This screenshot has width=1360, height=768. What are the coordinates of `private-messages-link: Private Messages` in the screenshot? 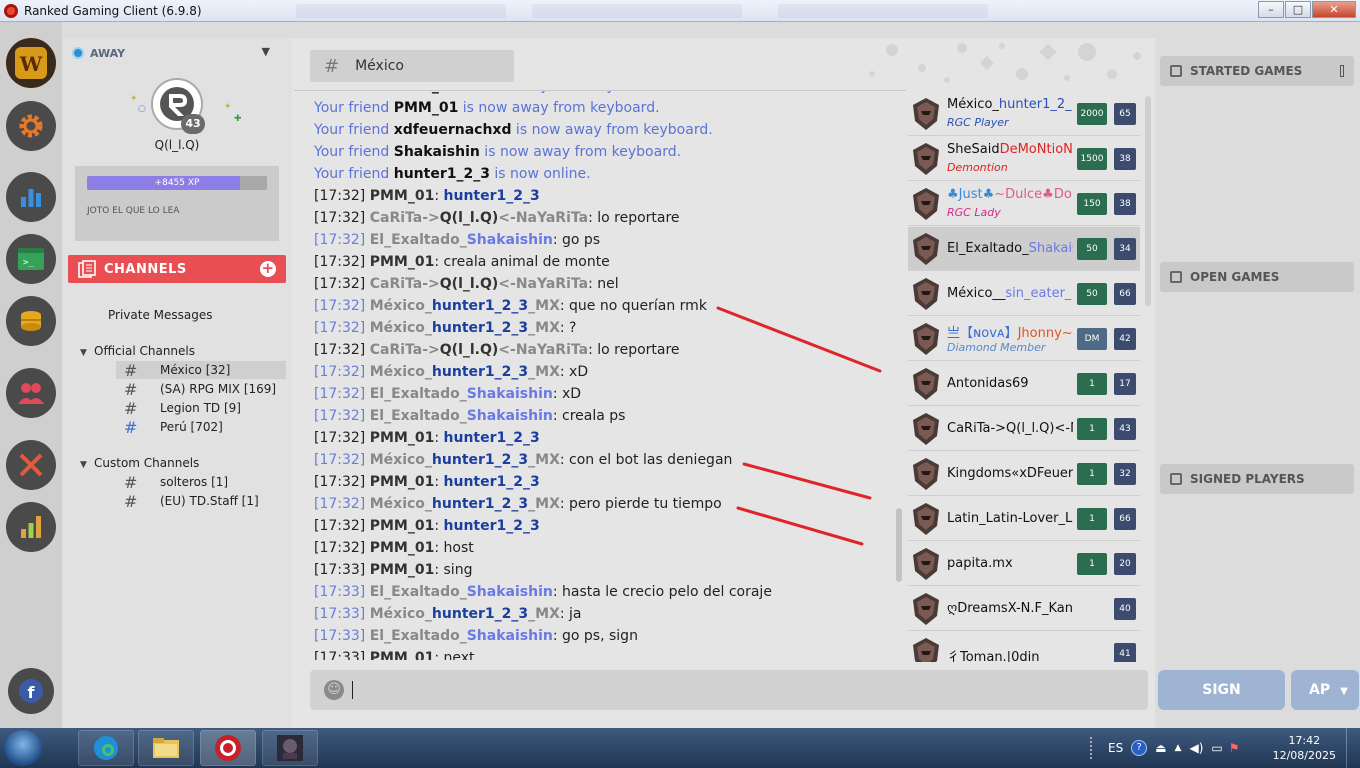 It's located at (160, 315).